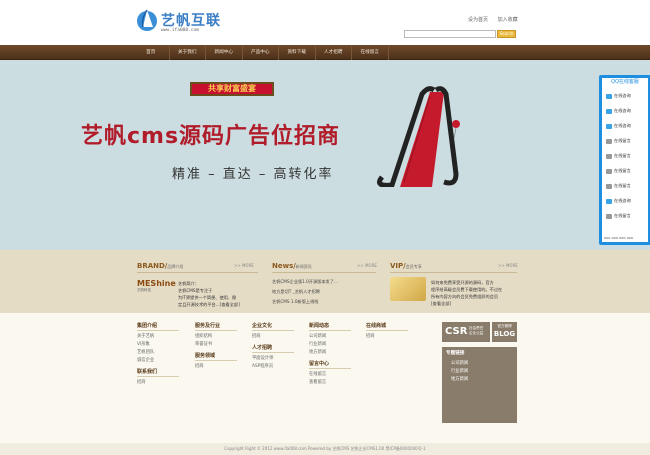 Image resolution: width=650 pixels, height=455 pixels. What do you see at coordinates (625, 82) in the screenshot?
I see `qq-title: QQ在线客服` at bounding box center [625, 82].